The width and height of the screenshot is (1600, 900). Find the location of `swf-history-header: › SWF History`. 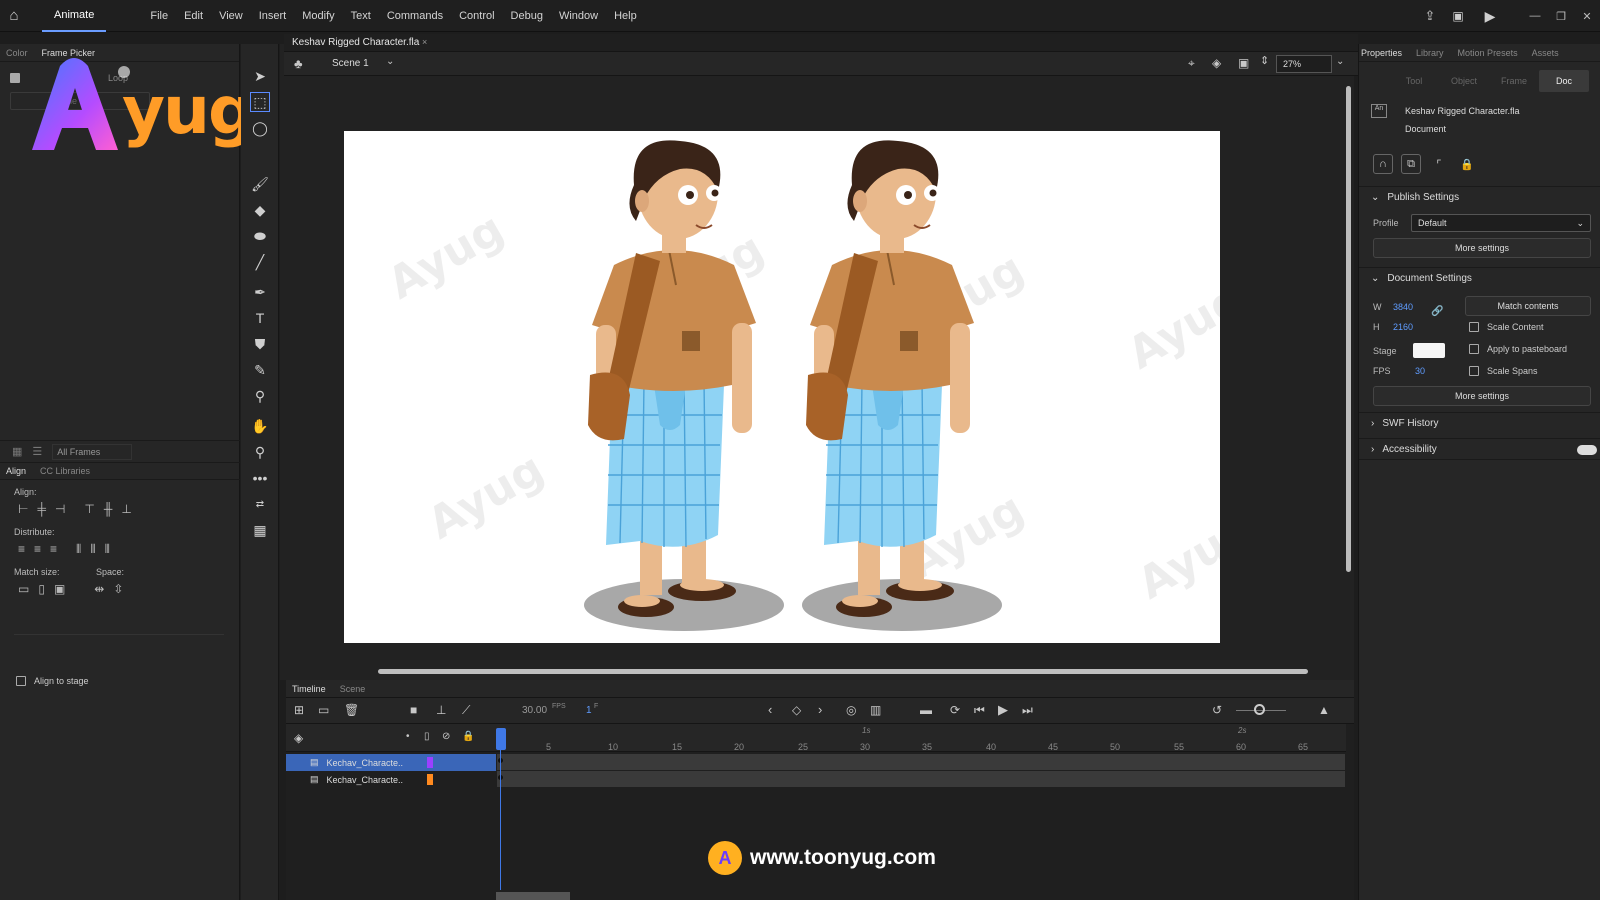

swf-history-header: › SWF History is located at coordinates (1479, 423).